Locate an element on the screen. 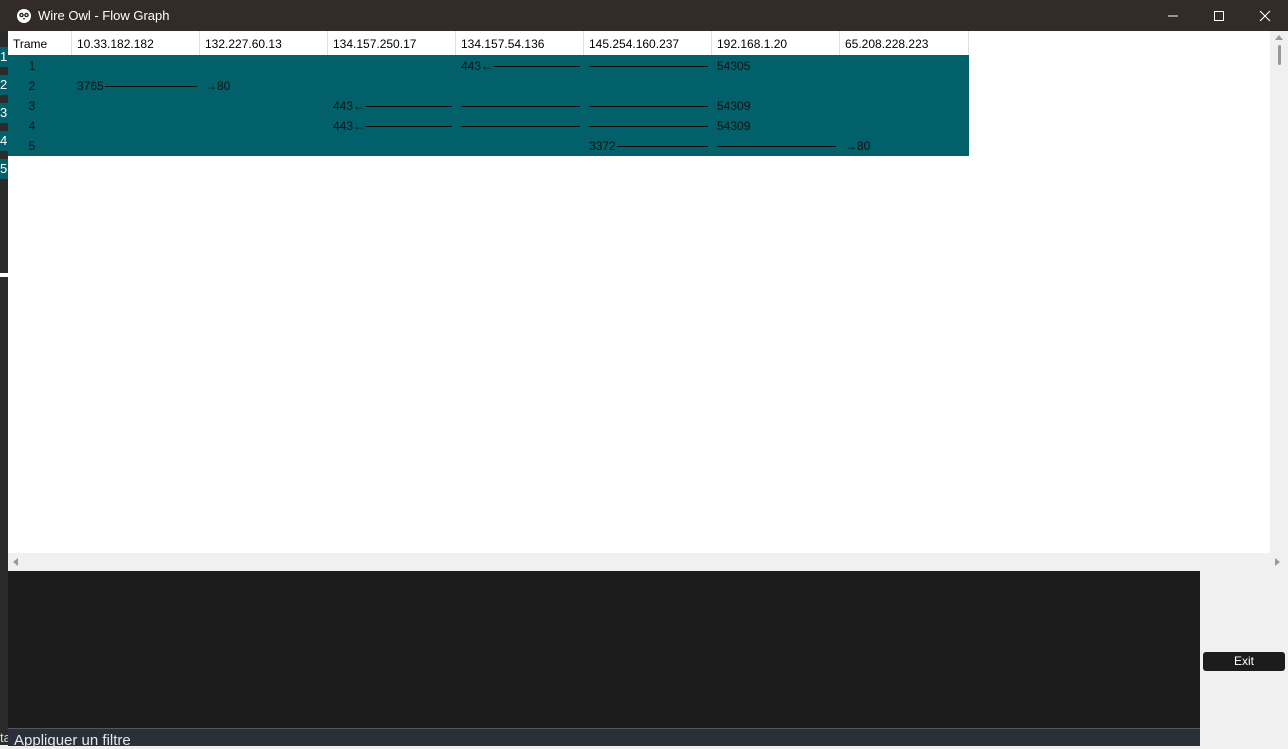  minimize-button is located at coordinates (1173, 15).